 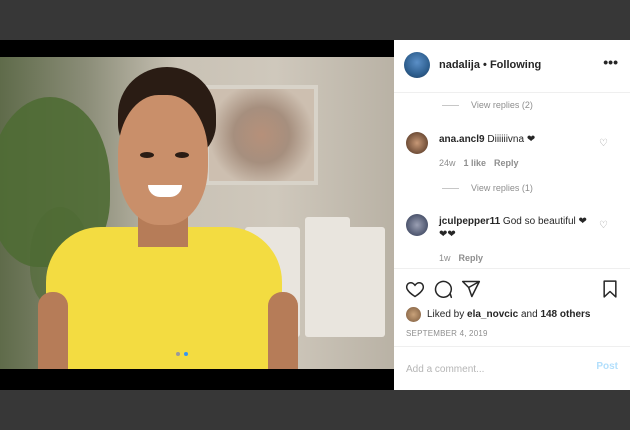 I want to click on heart-icon, so click(x=415, y=289).